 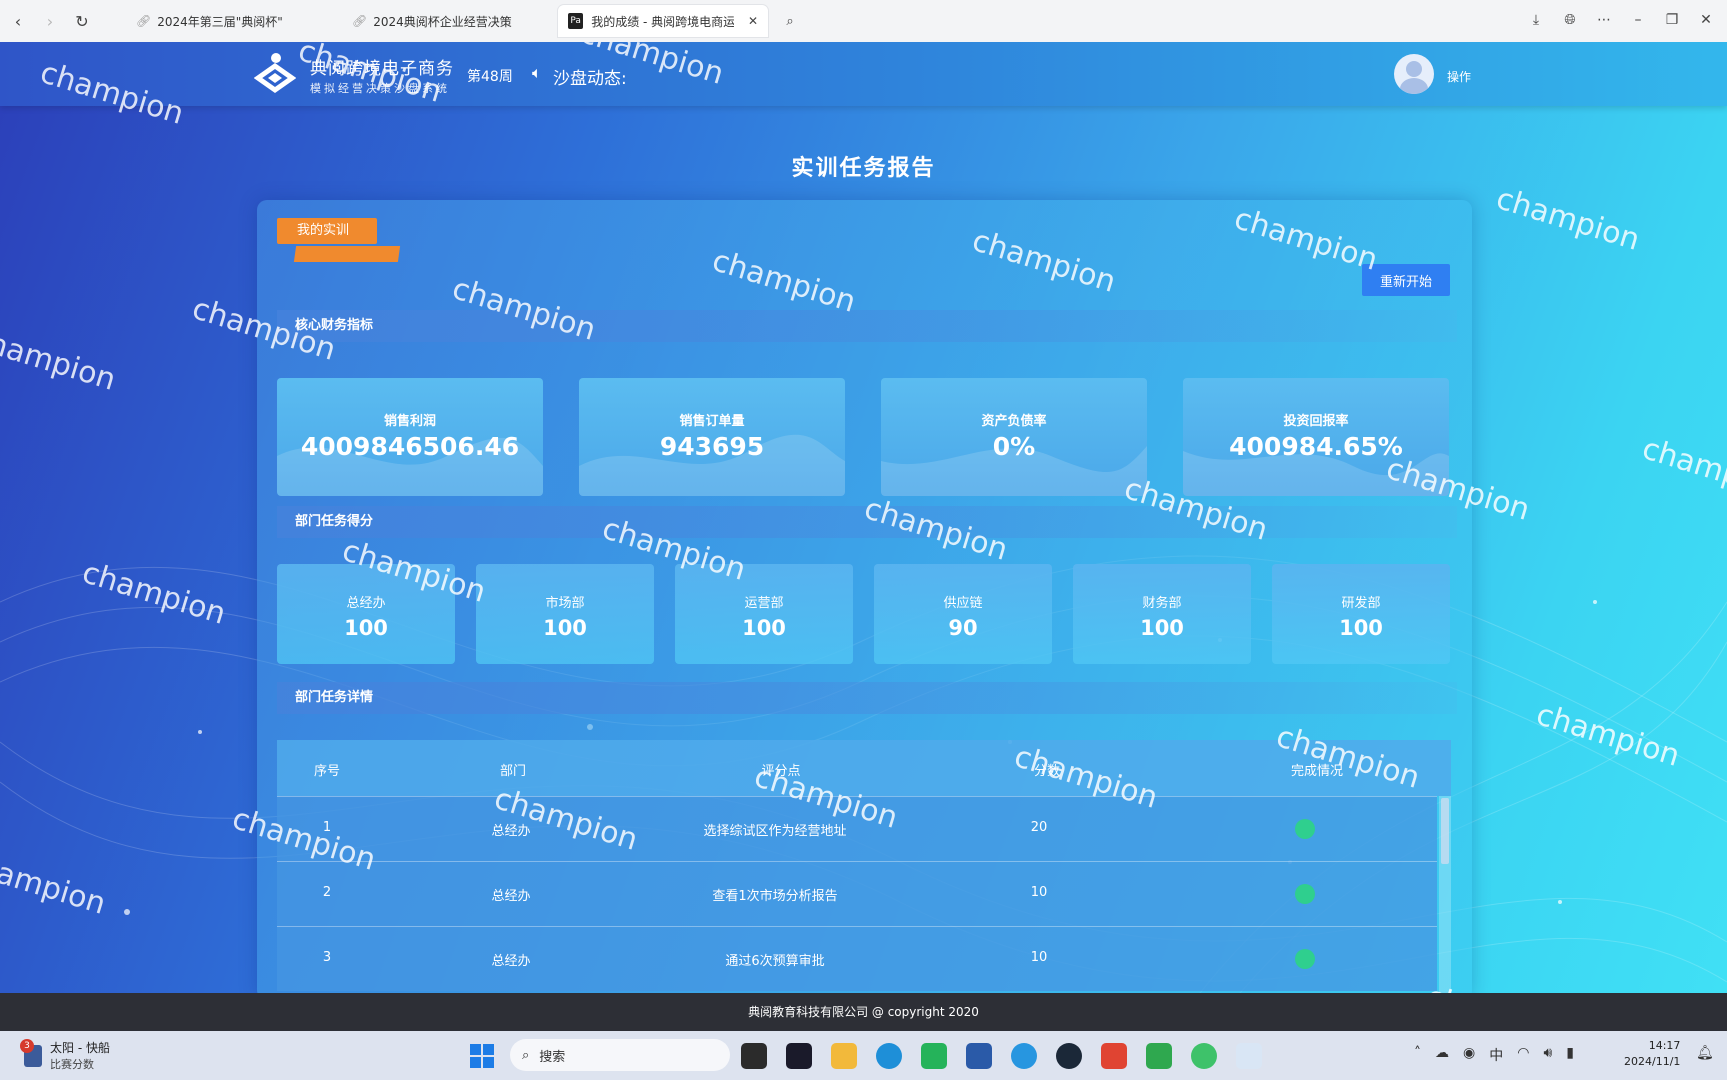 What do you see at coordinates (889, 1056) in the screenshot?
I see `edge-icon` at bounding box center [889, 1056].